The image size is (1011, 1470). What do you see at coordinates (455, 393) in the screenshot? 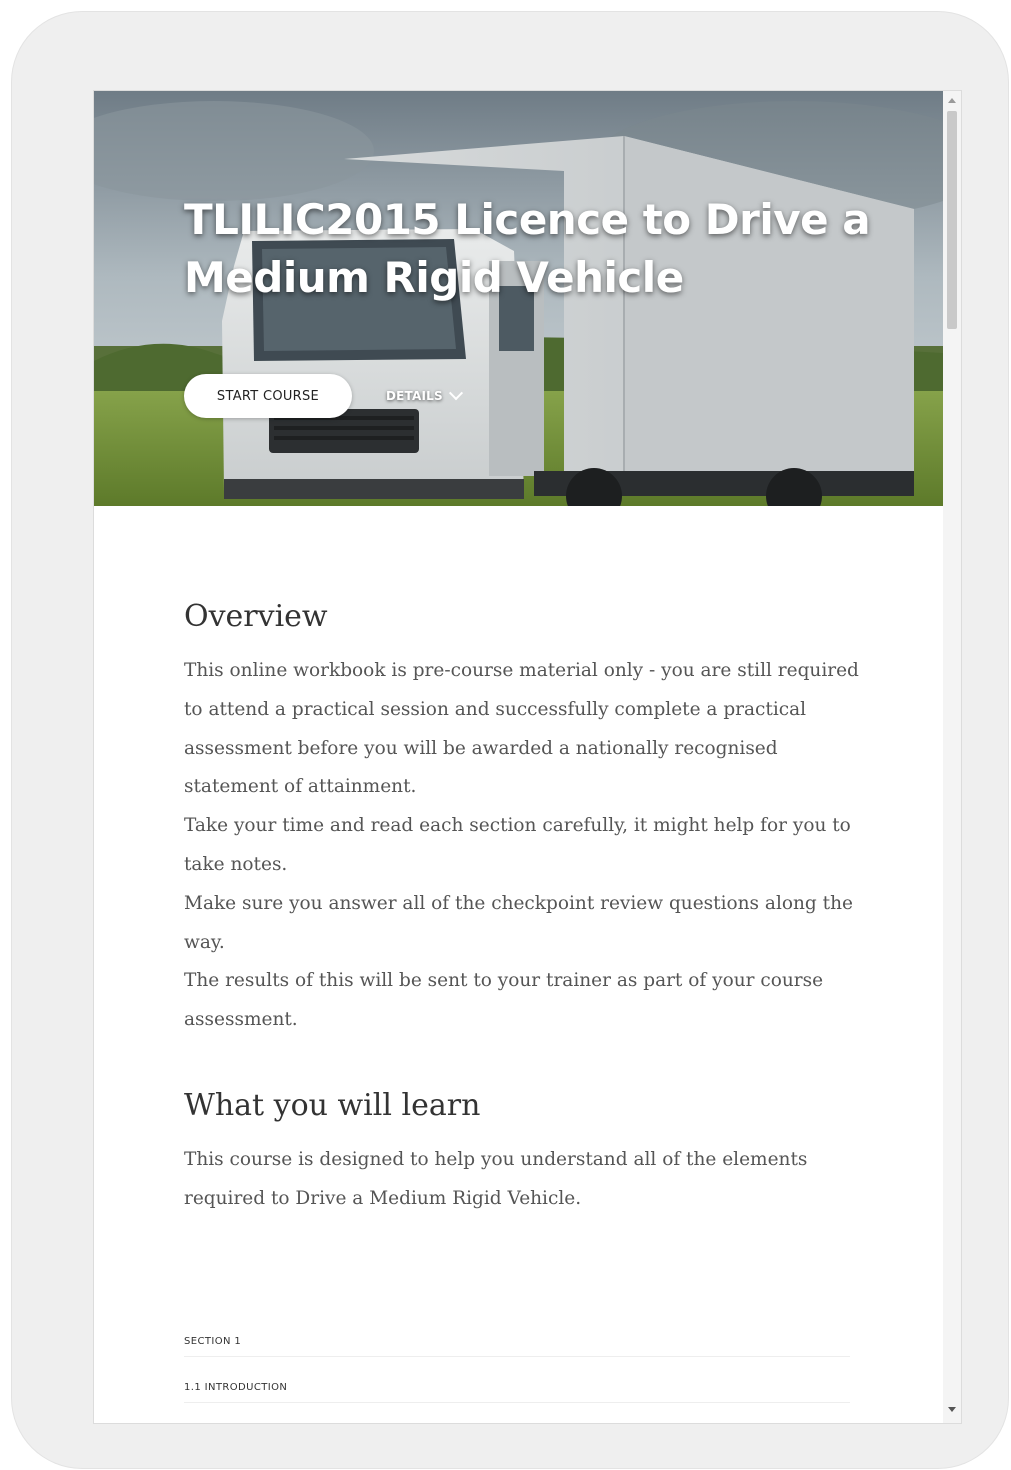
I see `chevron-down-icon` at bounding box center [455, 393].